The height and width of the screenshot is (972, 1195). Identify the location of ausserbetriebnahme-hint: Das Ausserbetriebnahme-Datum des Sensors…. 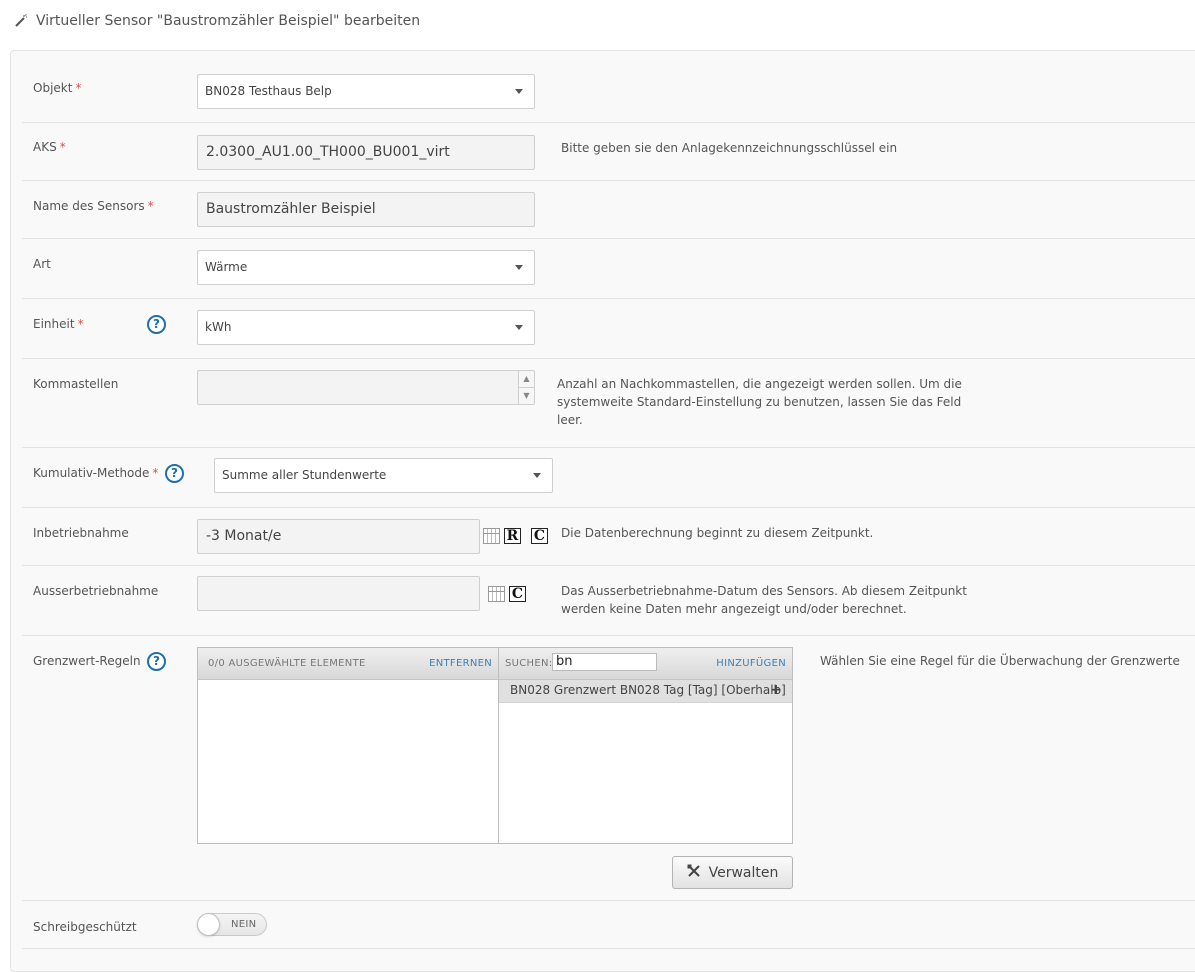
(764, 600).